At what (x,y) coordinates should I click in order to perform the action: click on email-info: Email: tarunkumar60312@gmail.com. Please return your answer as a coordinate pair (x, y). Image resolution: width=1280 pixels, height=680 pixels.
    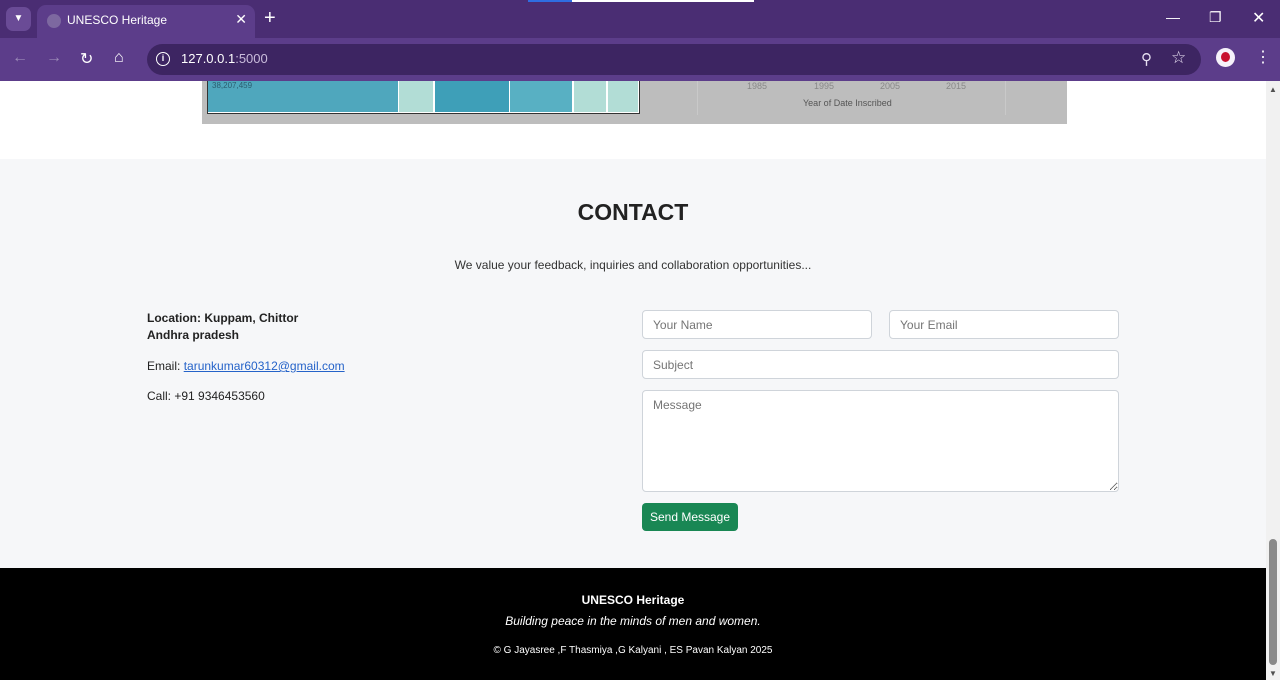
    Looking at the image, I should click on (246, 366).